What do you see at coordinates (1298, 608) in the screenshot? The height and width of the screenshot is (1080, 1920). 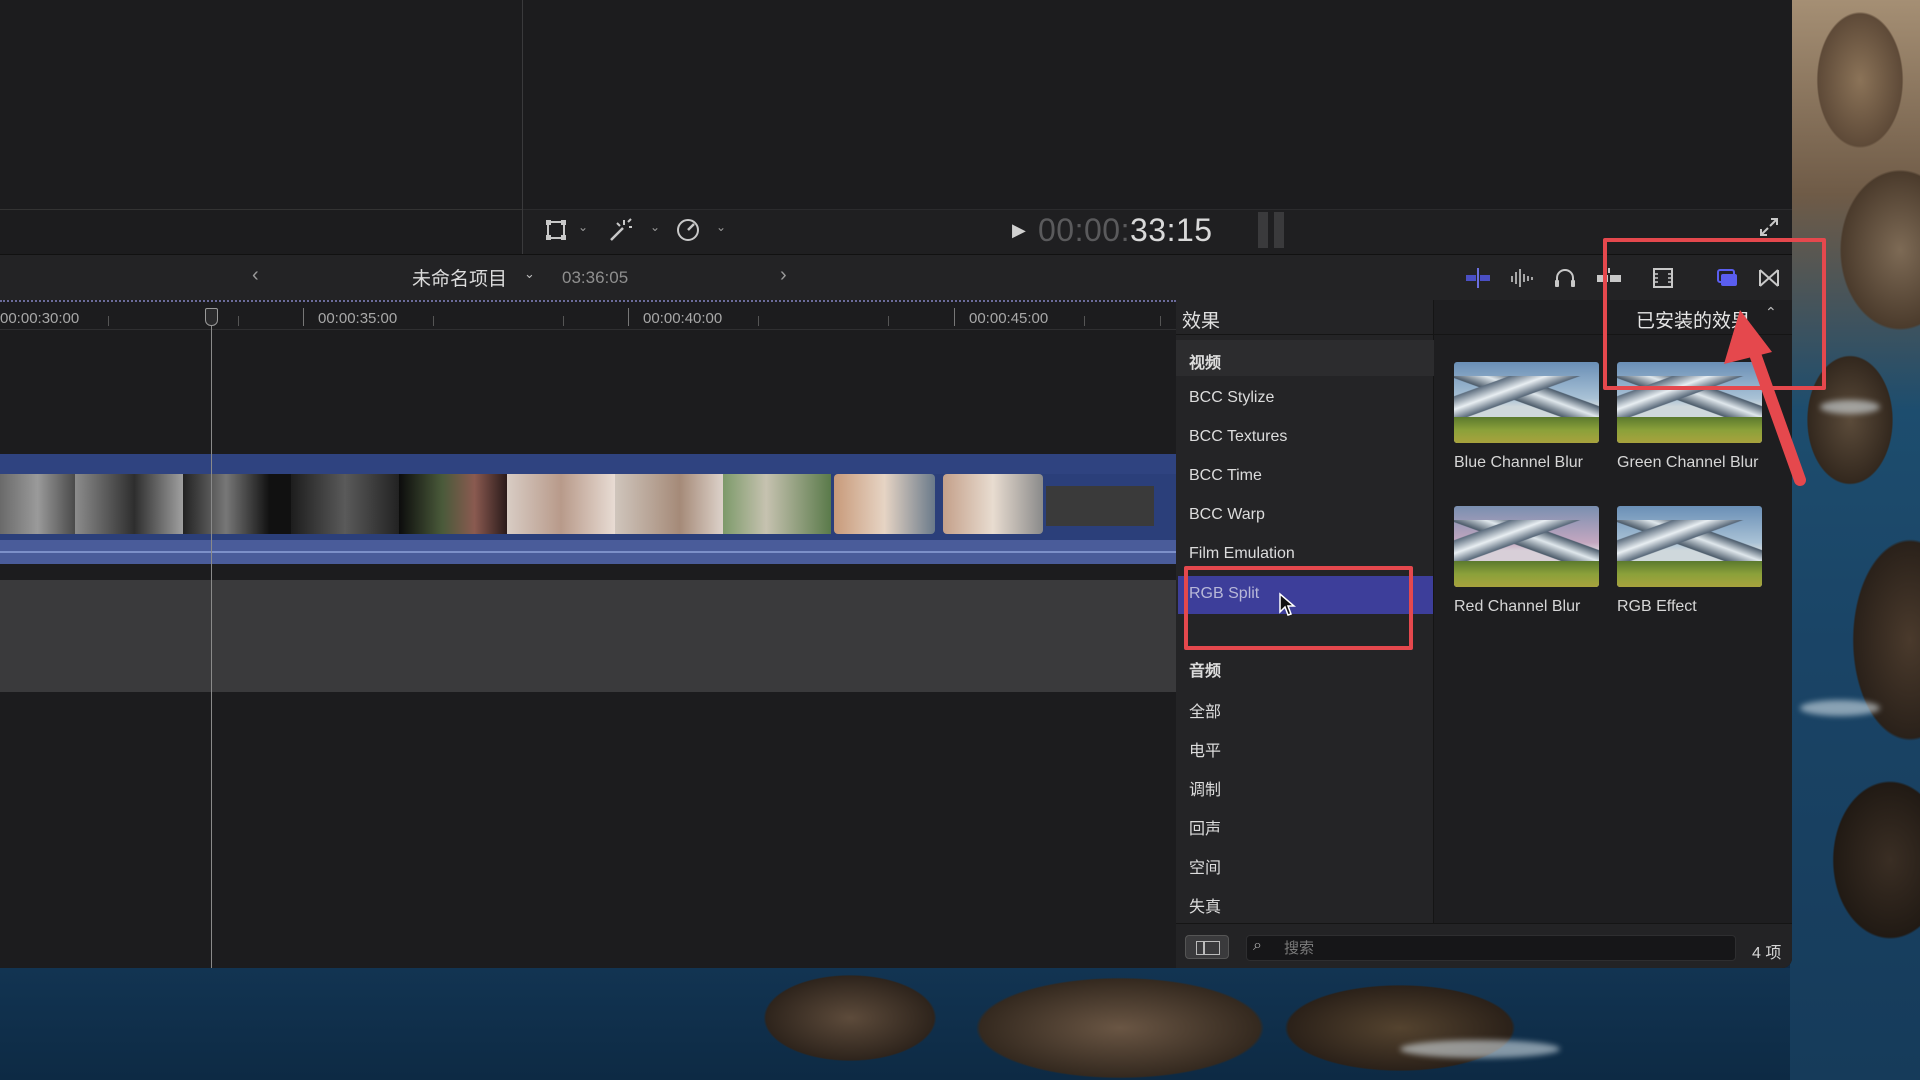 I see `annotation-highlight-box` at bounding box center [1298, 608].